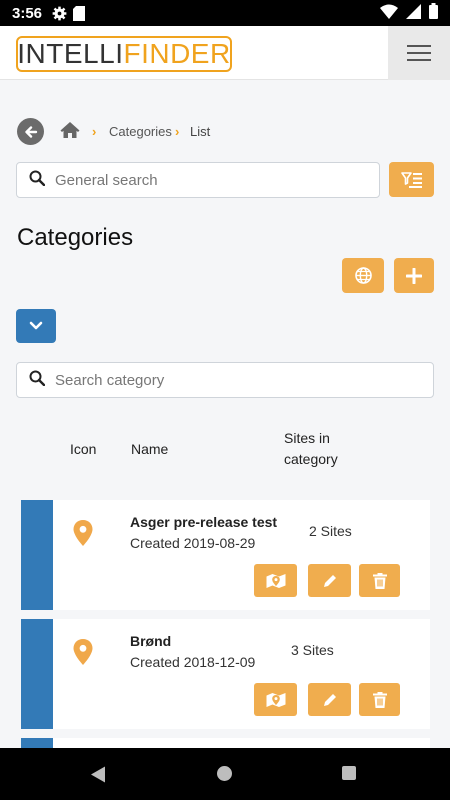  I want to click on general-search-box, so click(198, 180).